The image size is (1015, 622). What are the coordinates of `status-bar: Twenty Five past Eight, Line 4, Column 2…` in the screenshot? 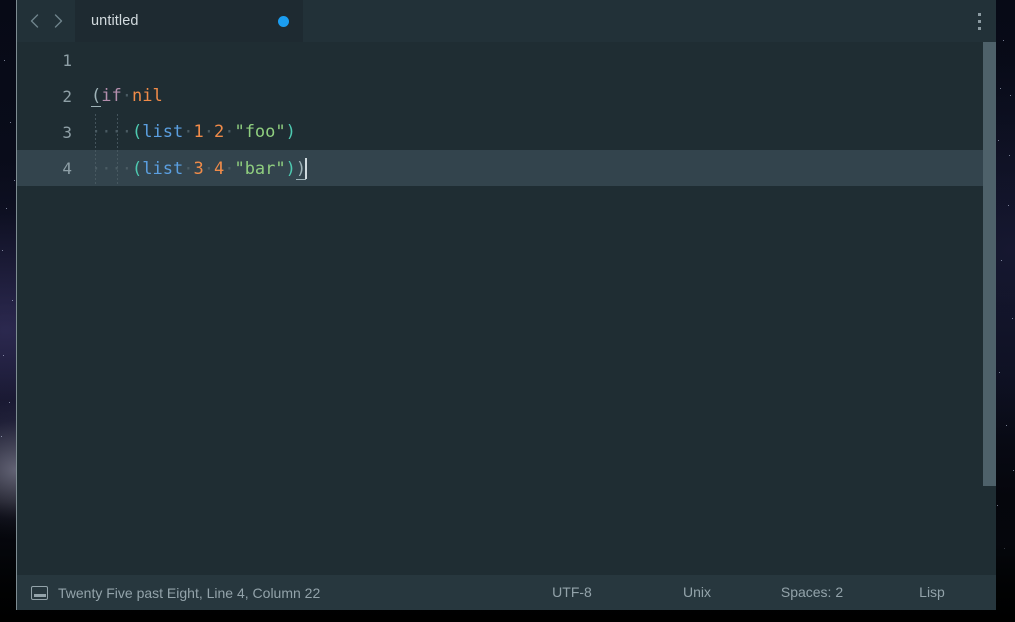 It's located at (506, 592).